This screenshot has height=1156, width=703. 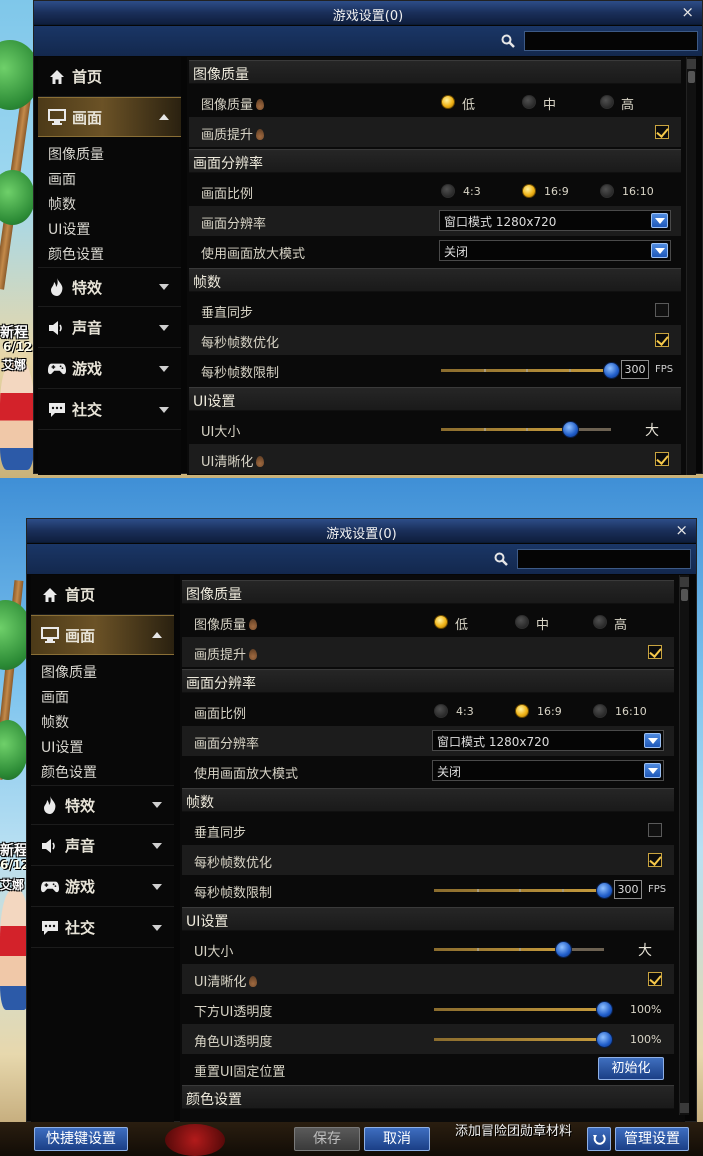 What do you see at coordinates (14, 365) in the screenshot?
I see `side-label: 艾娜` at bounding box center [14, 365].